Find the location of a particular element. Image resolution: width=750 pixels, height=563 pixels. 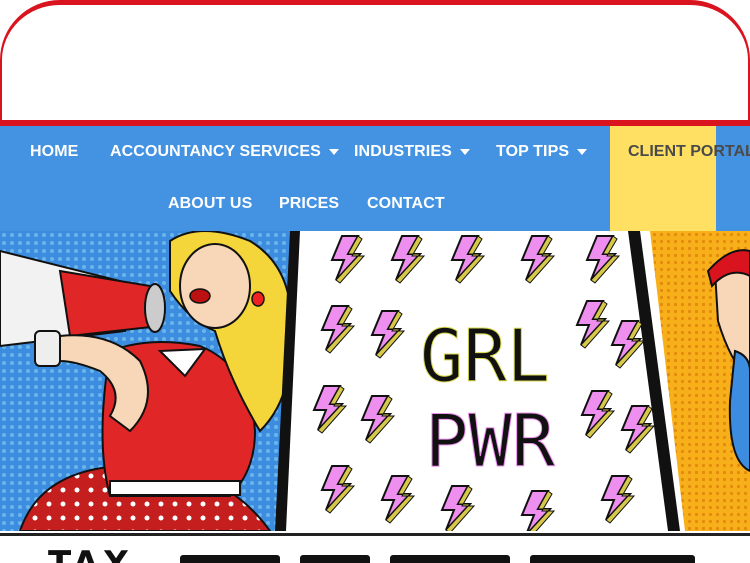

nav-about-us: ABOUT US is located at coordinates (210, 204).